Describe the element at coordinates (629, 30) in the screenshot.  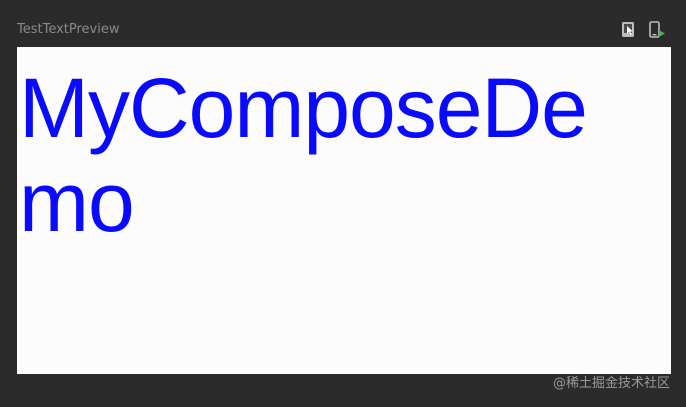
I see `interactive-mode-icon` at that location.